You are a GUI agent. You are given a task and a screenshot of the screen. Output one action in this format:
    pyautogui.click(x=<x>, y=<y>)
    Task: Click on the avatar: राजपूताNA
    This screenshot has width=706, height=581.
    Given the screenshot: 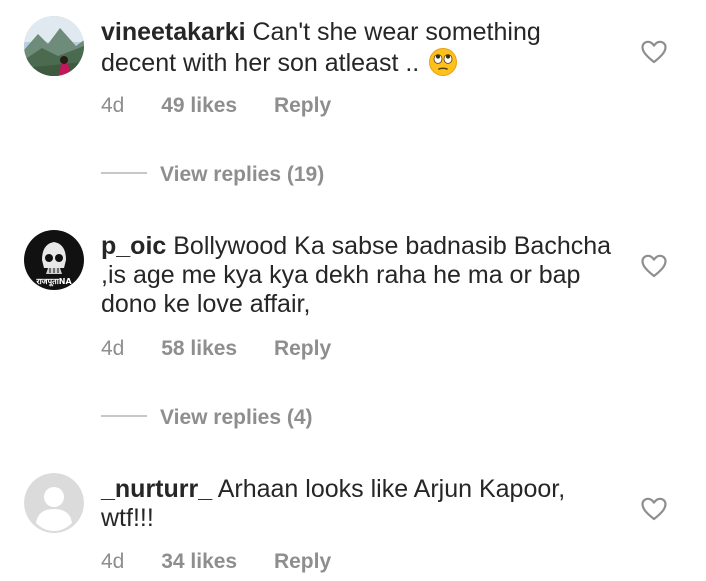 What is the action you would take?
    pyautogui.click(x=54, y=260)
    